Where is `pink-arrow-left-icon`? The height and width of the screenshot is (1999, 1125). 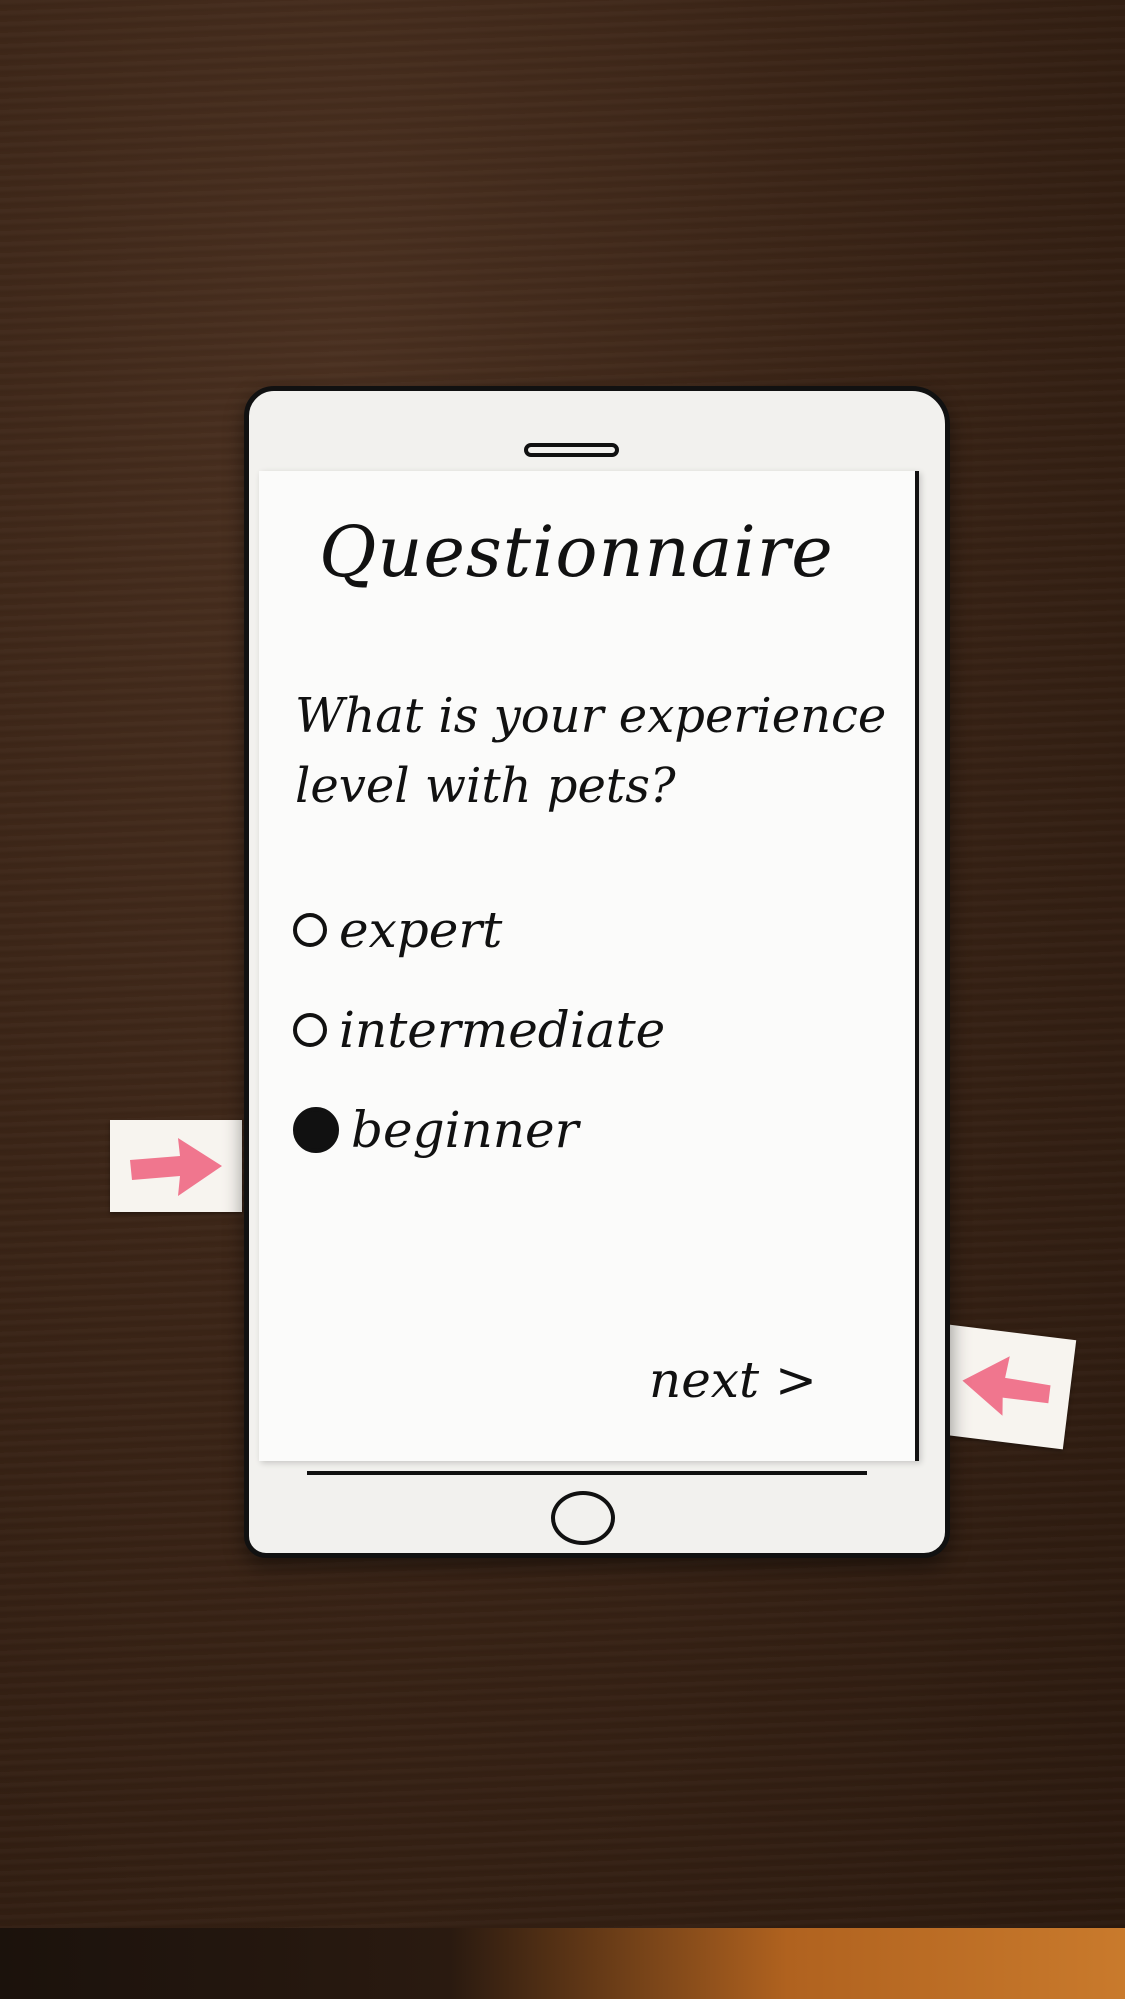 pink-arrow-left-icon is located at coordinates (1006, 1386).